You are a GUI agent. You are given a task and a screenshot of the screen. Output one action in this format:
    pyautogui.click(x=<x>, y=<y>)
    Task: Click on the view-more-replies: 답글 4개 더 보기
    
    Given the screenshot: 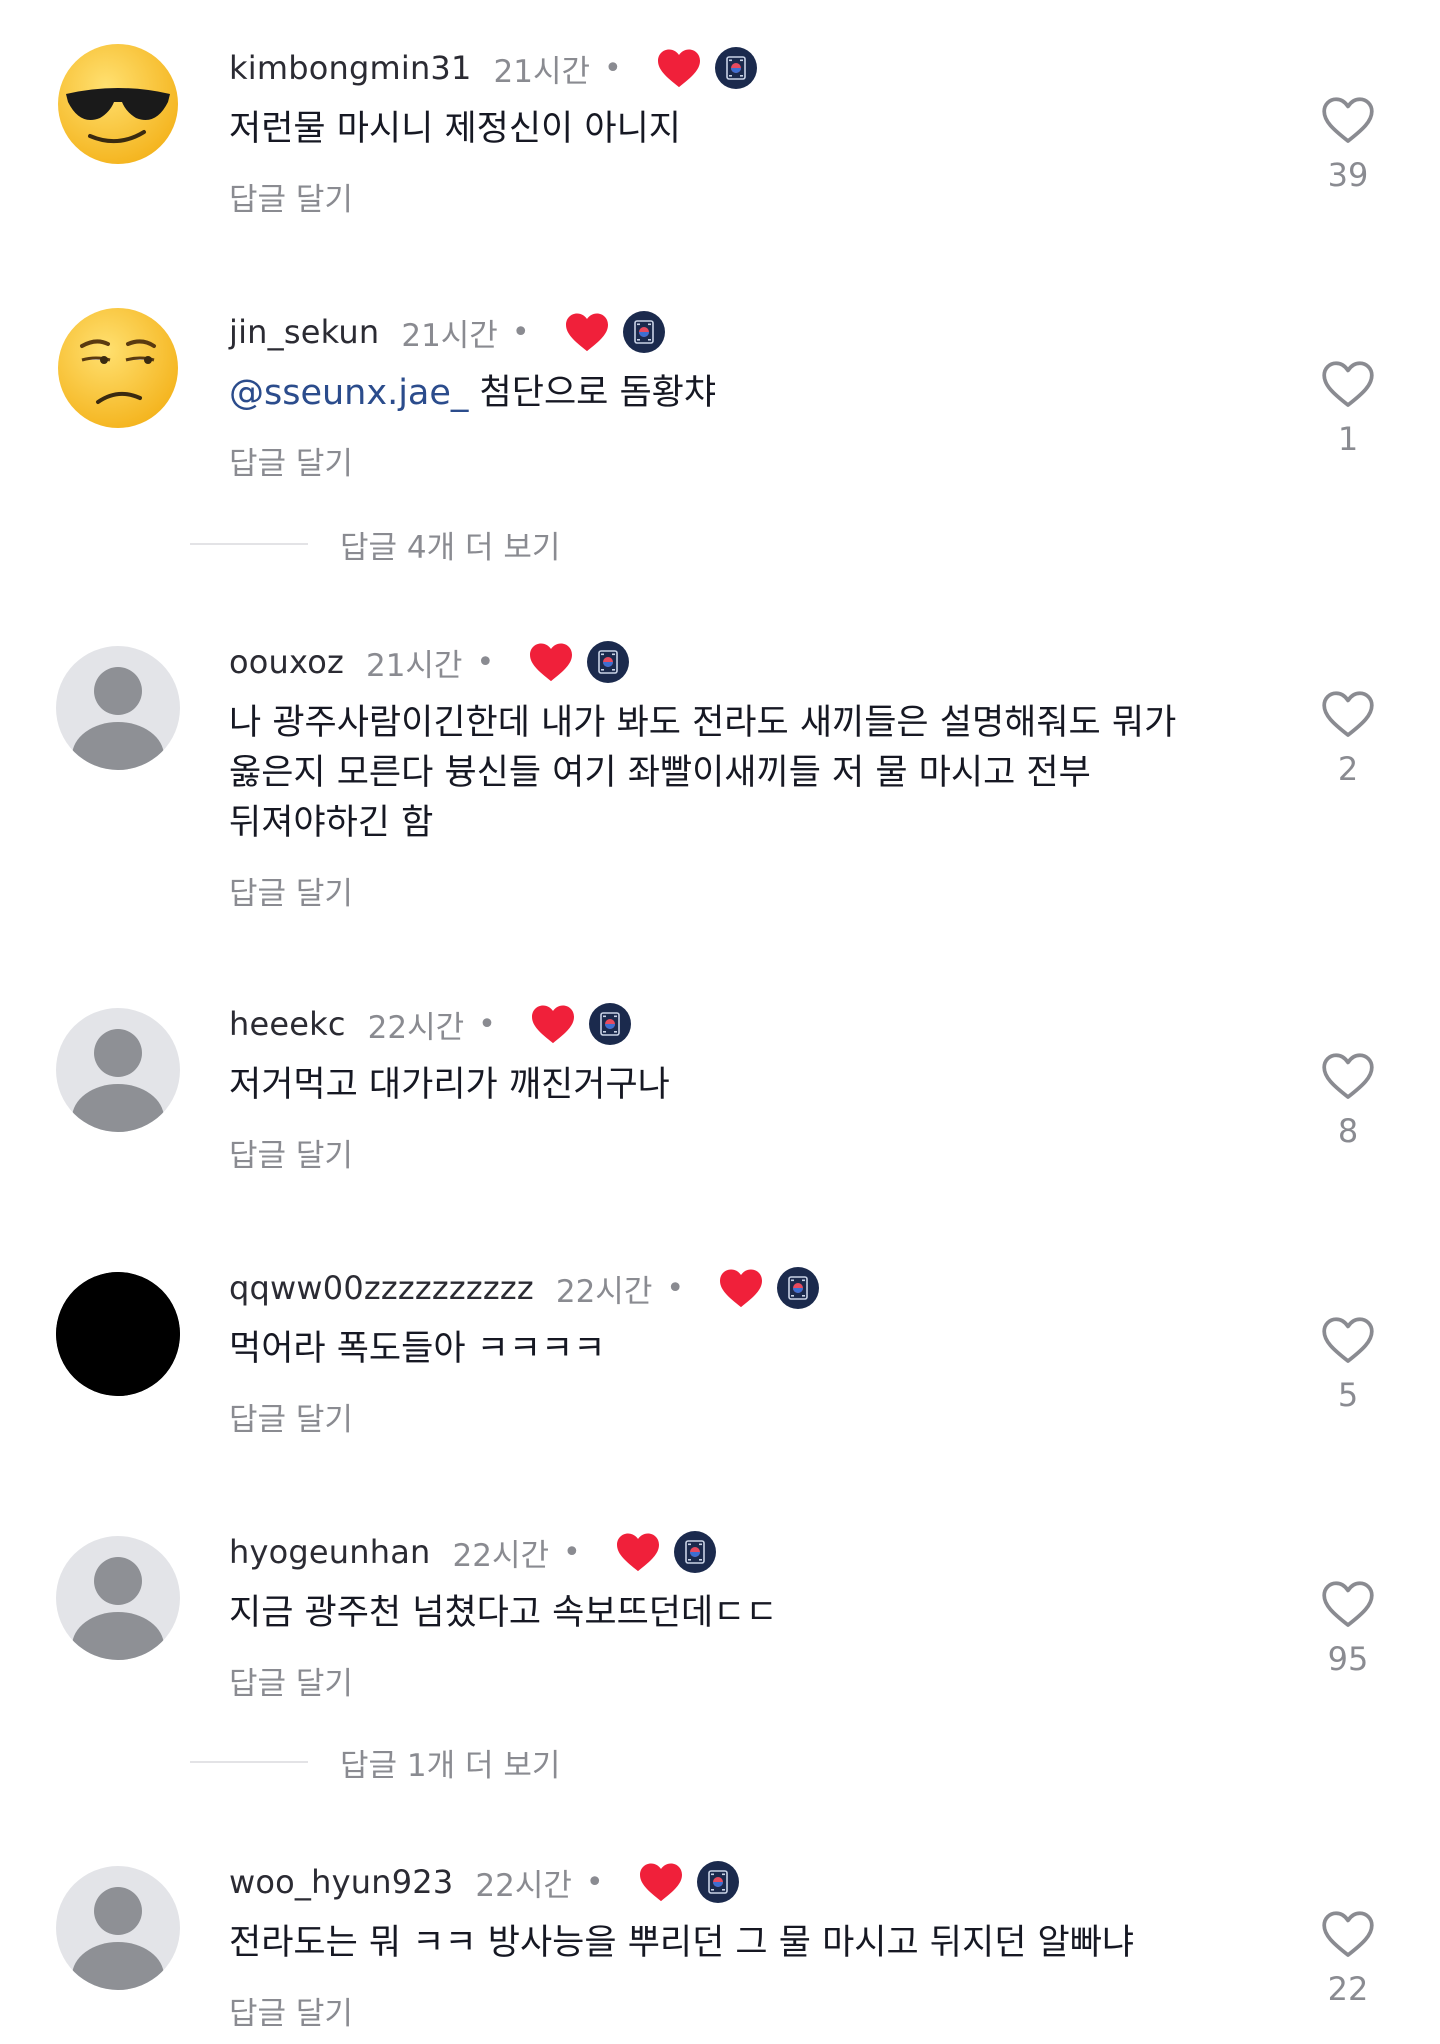 What is the action you would take?
    pyautogui.click(x=375, y=544)
    